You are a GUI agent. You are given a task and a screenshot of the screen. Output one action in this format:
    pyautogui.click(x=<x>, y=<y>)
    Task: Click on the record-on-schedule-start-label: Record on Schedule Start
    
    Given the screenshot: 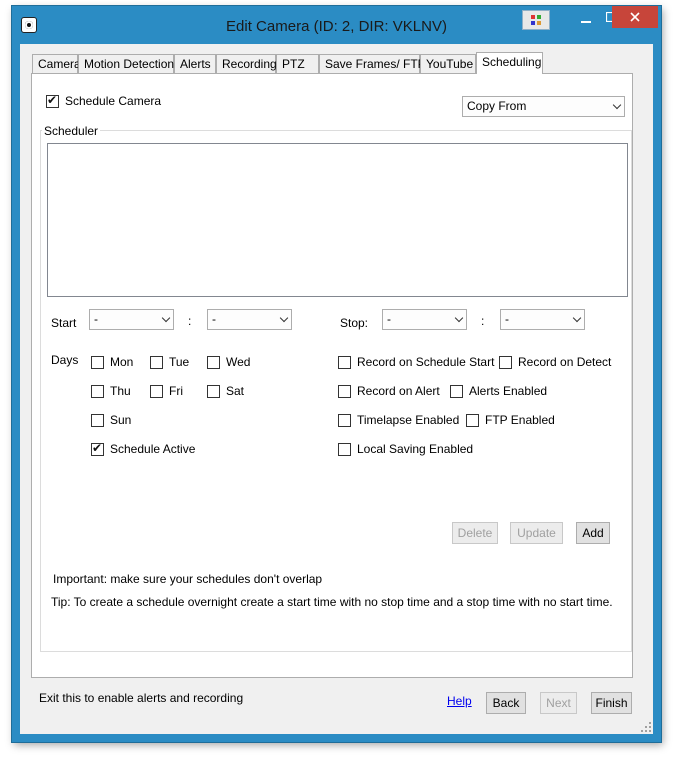 What is the action you would take?
    pyautogui.click(x=426, y=362)
    